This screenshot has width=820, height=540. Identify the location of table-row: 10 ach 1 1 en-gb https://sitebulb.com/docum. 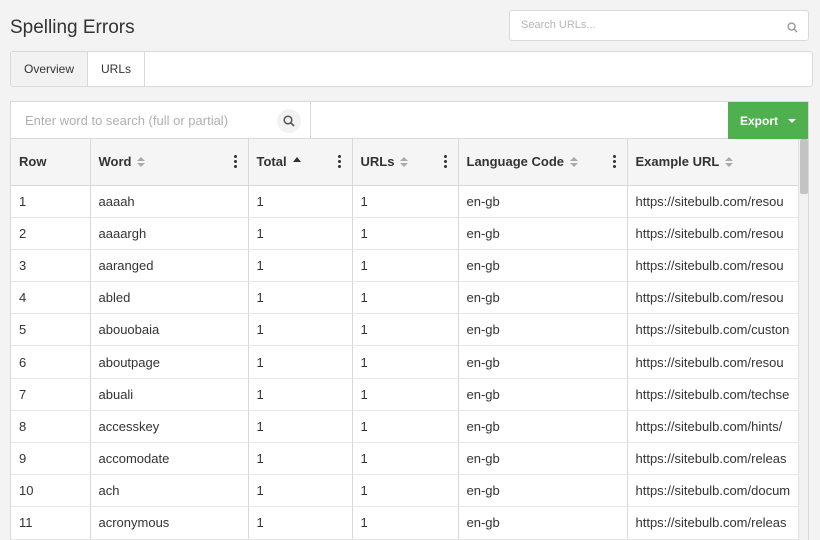
(406, 491).